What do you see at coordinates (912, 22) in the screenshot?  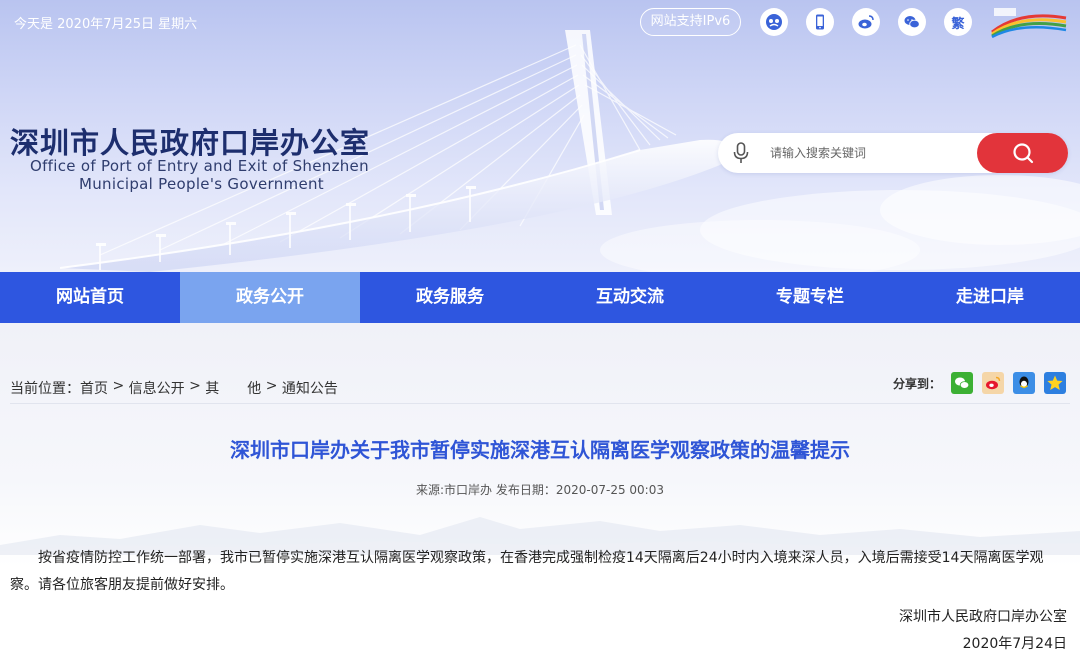 I see `wechat-icon` at bounding box center [912, 22].